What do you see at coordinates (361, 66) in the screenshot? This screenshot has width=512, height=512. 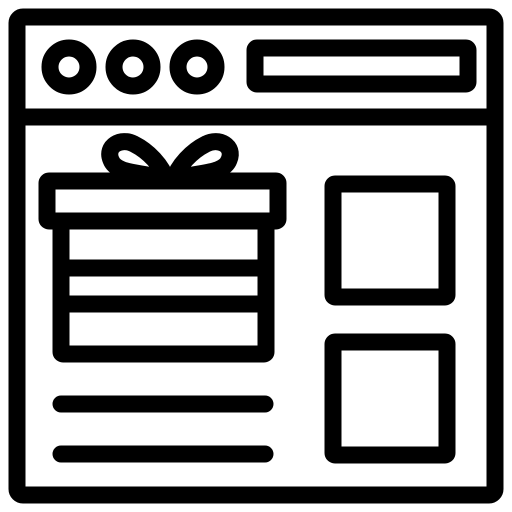 I see `address-bar` at bounding box center [361, 66].